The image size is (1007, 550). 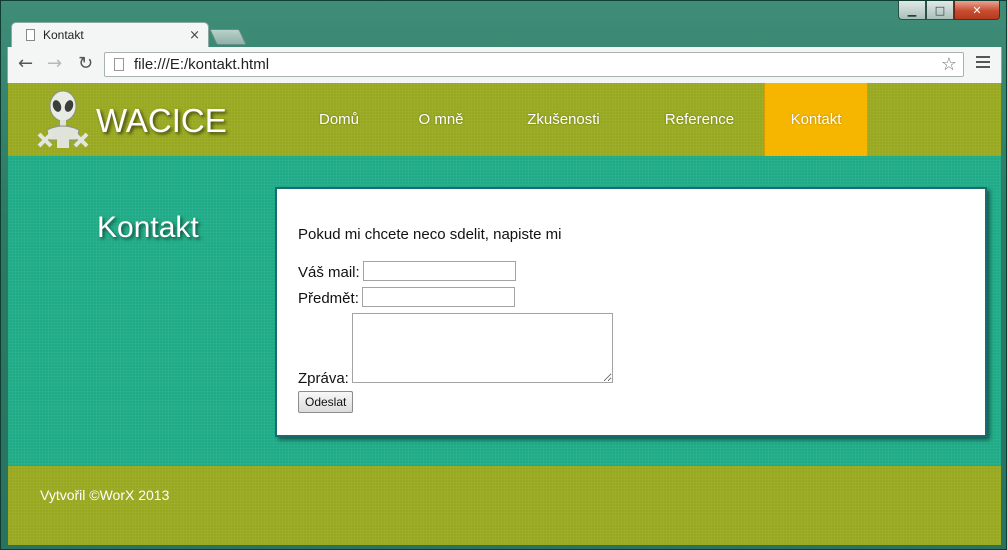 I want to click on nav-item-zkusenosti: Zkušenosti, so click(x=563, y=119).